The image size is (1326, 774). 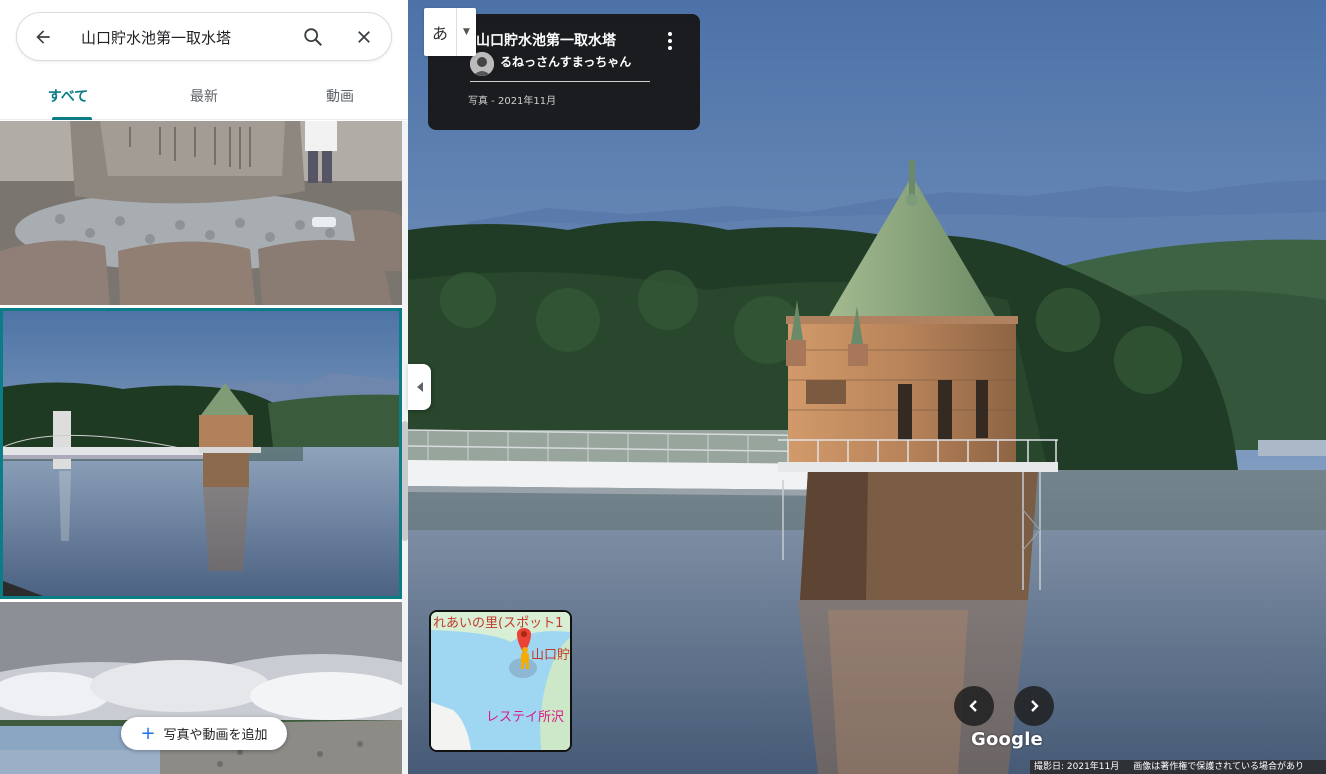 I want to click on photo-thumbnail-selected, so click(x=201, y=453).